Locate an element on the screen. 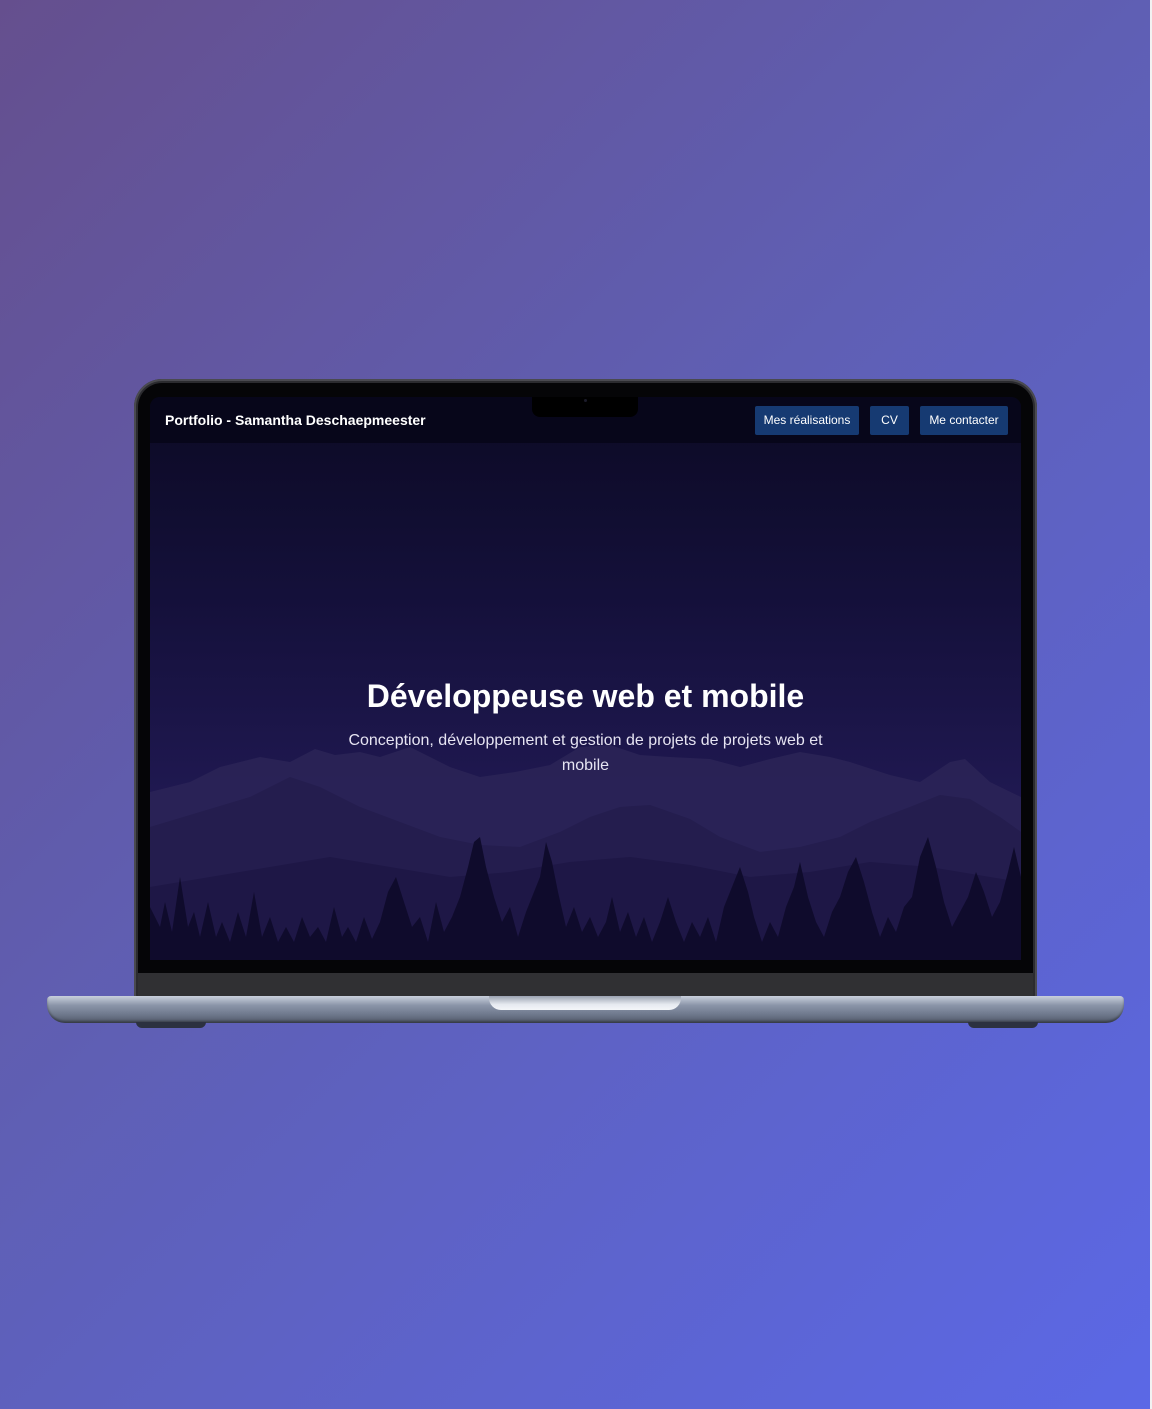  nav-contact-button: Me contacter is located at coordinates (964, 420).